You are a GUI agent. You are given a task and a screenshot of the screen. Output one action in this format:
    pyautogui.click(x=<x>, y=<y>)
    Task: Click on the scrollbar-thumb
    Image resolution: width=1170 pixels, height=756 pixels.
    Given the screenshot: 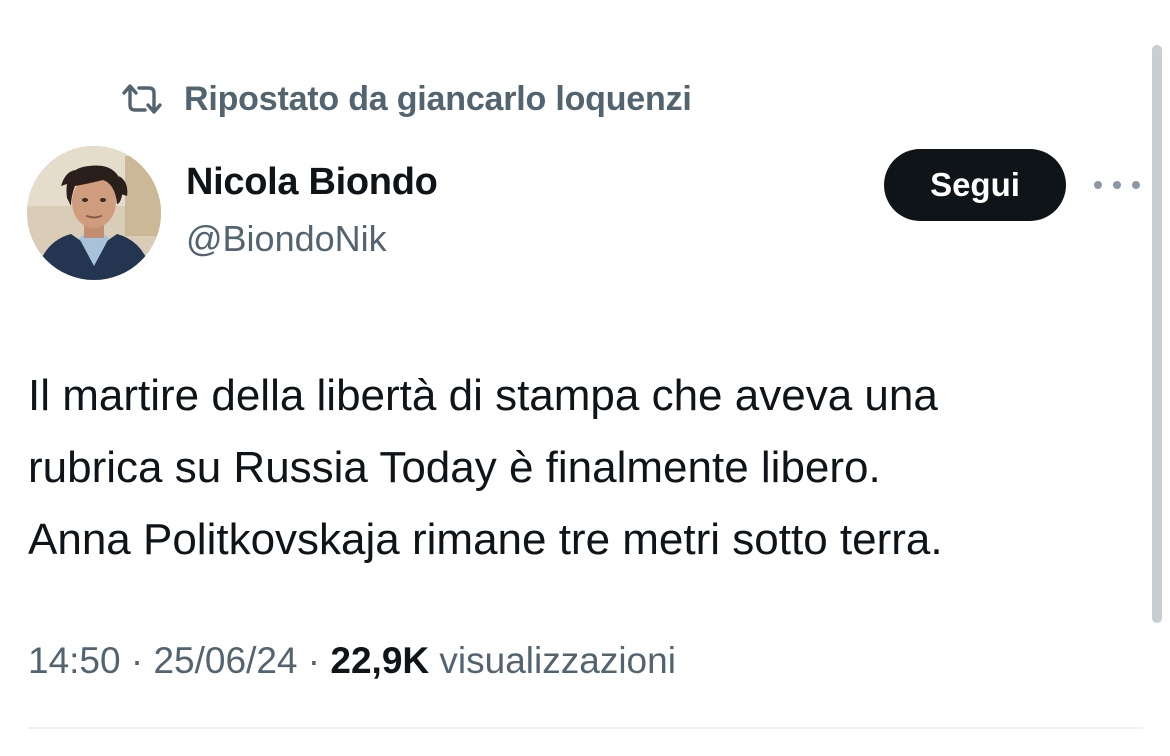 What is the action you would take?
    pyautogui.click(x=1157, y=334)
    